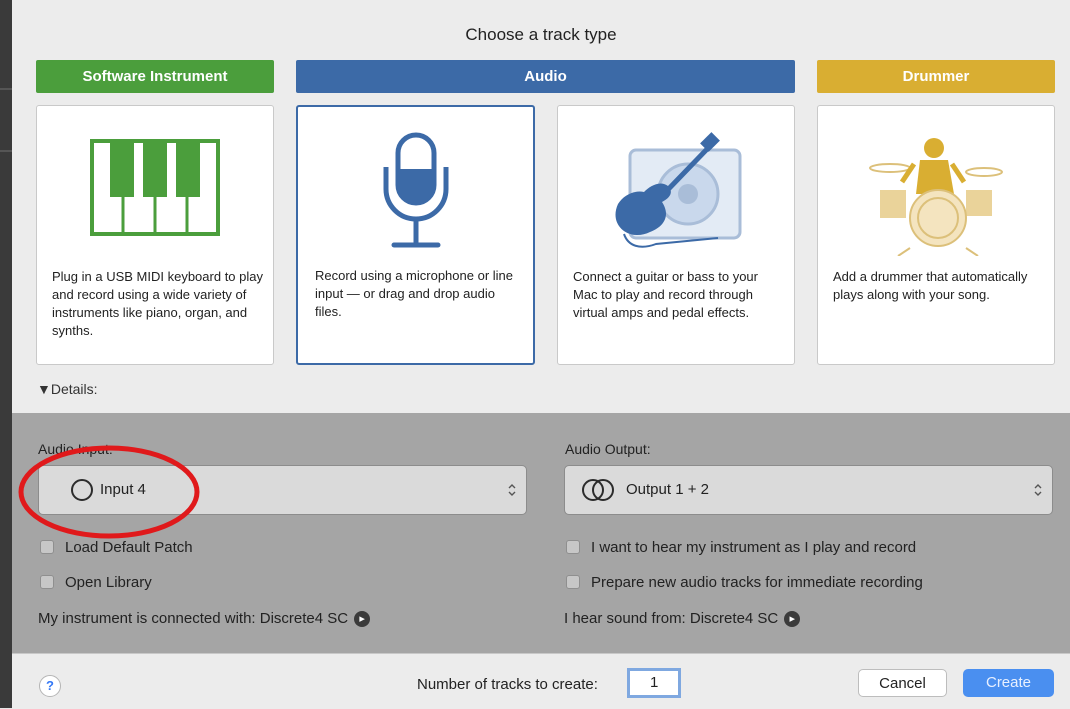  Describe the element at coordinates (108, 582) in the screenshot. I see `checkbox-label: Open Library` at that location.